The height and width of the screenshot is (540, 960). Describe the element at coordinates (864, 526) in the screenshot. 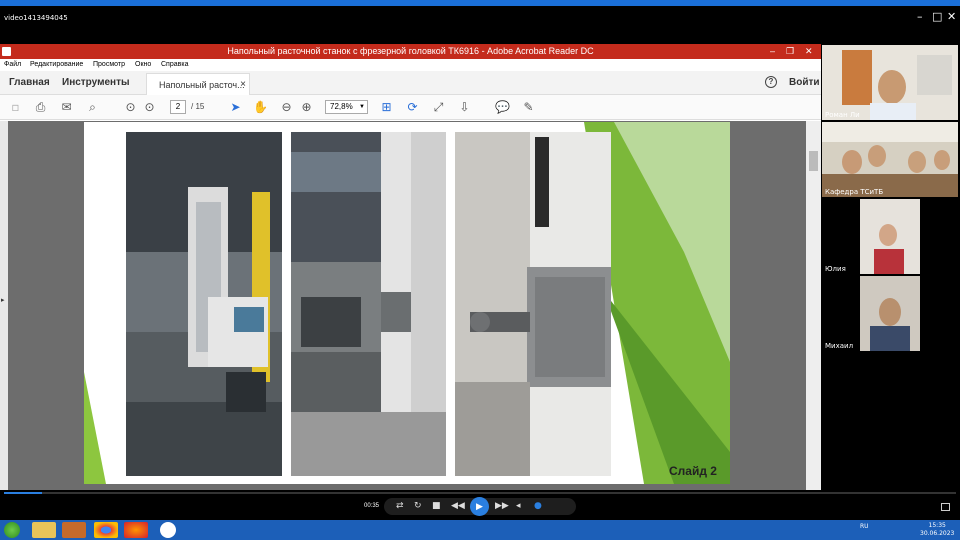

I see `language-indicator: RU` at that location.